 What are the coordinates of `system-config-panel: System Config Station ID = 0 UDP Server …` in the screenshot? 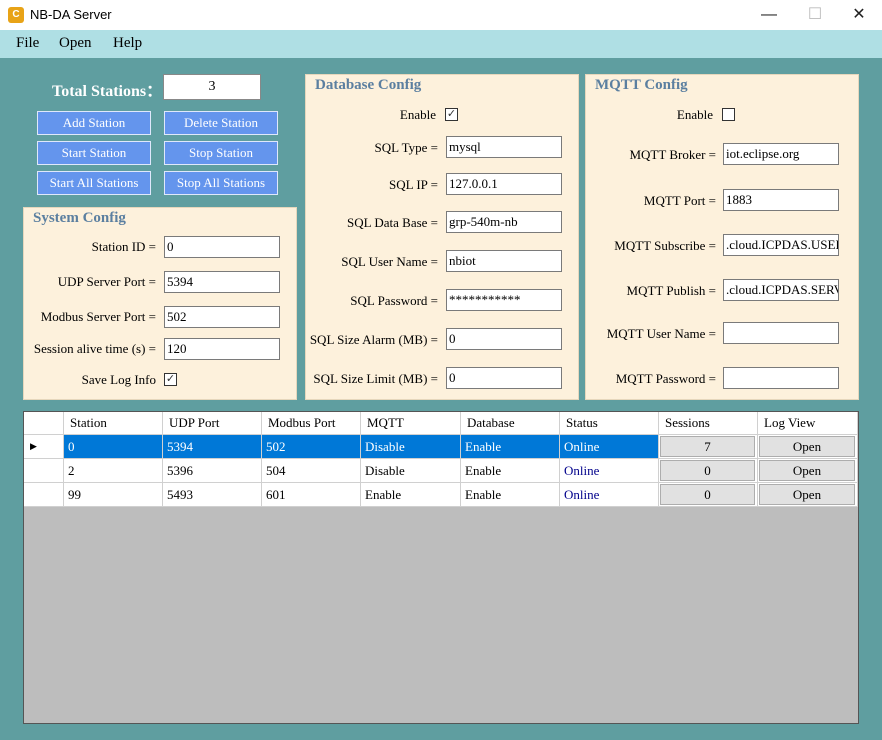 It's located at (160, 303).